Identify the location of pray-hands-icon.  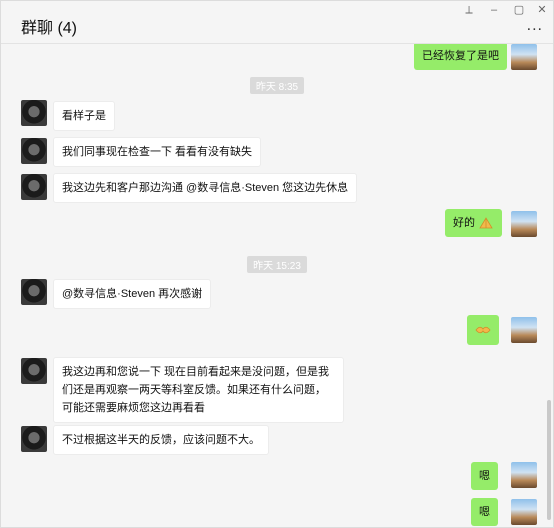
(486, 223).